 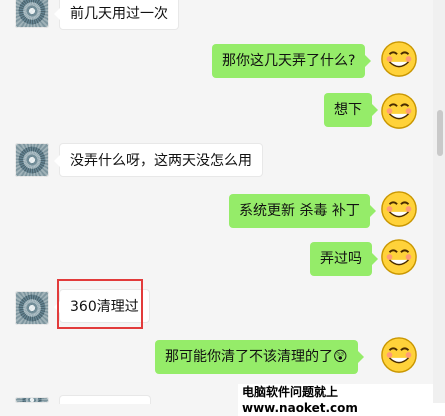 I want to click on message-bubble-outgoing: 弄过吗, so click(x=344, y=259).